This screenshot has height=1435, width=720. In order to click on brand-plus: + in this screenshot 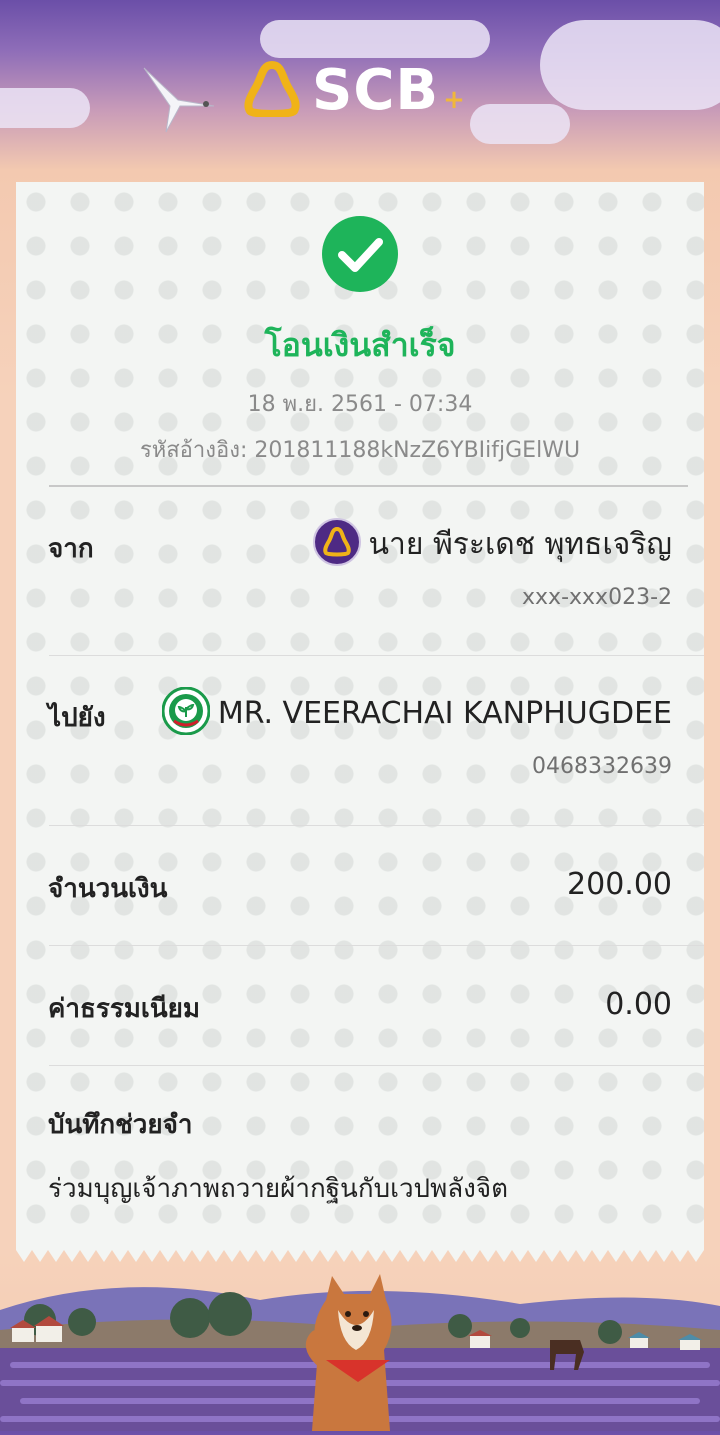, I will do `click(454, 99)`.